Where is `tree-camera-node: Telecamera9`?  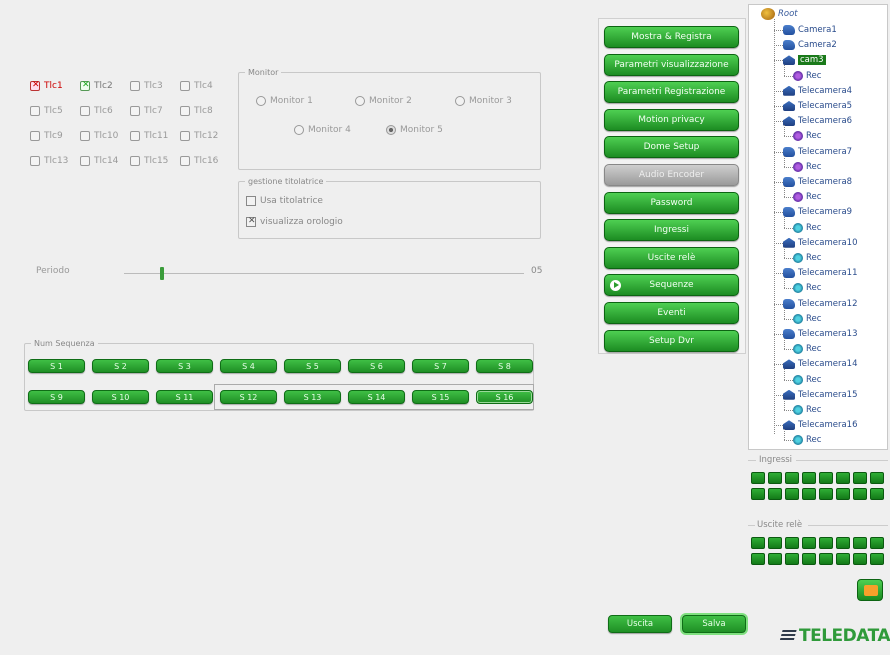 tree-camera-node: Telecamera9 is located at coordinates (817, 212).